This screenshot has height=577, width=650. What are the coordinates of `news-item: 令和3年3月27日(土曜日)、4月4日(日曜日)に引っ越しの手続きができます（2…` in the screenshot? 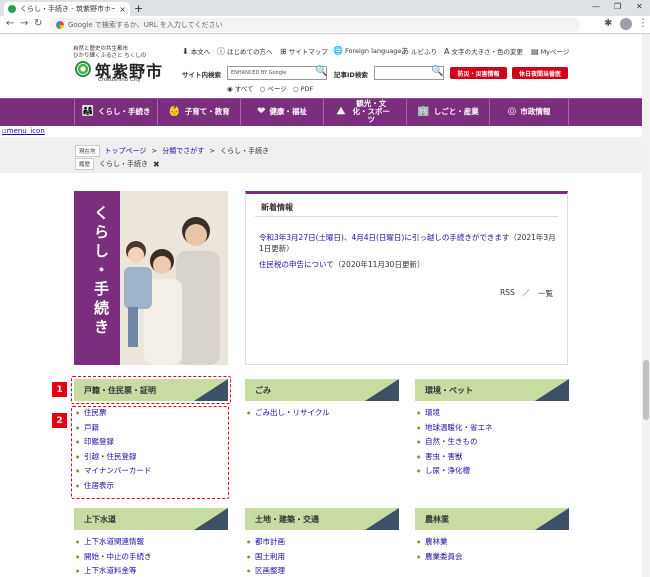 It's located at (409, 243).